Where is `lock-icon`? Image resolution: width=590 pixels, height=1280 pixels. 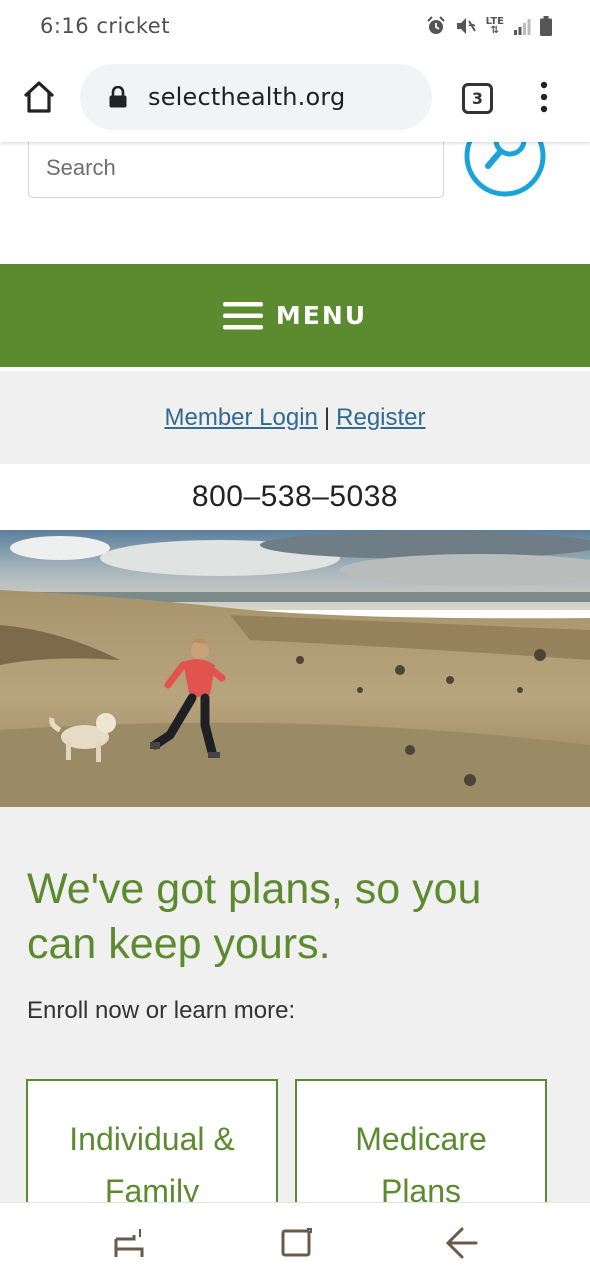 lock-icon is located at coordinates (118, 97).